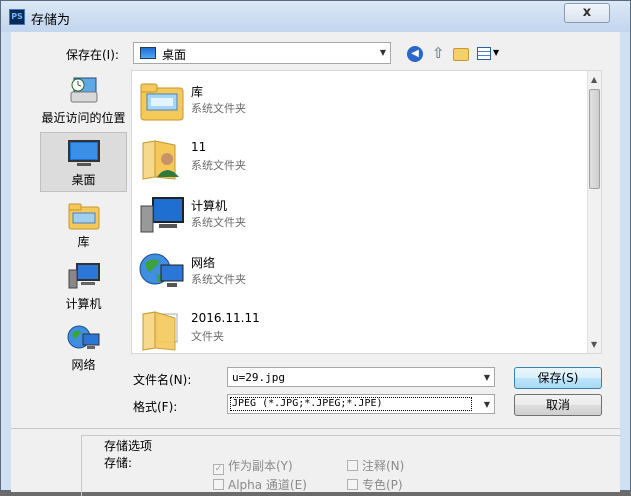  I want to click on place-recent: 最近访问的位置, so click(83, 100).